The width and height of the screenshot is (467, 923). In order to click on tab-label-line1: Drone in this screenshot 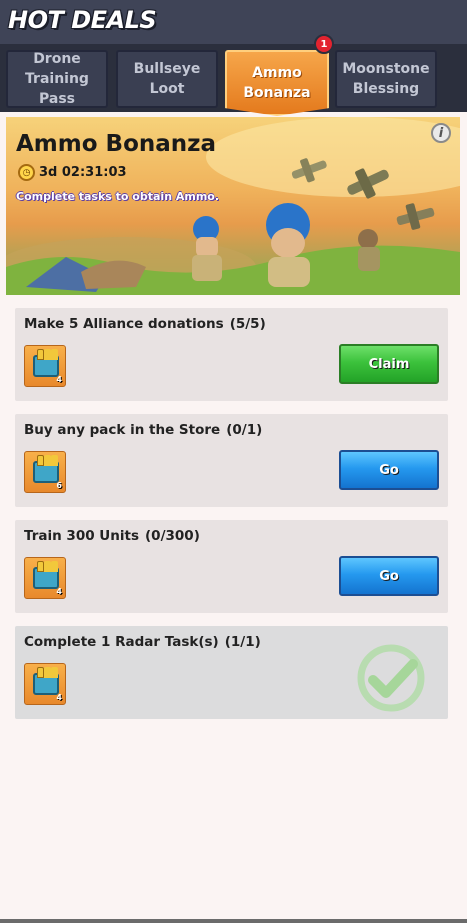, I will do `click(57, 59)`.